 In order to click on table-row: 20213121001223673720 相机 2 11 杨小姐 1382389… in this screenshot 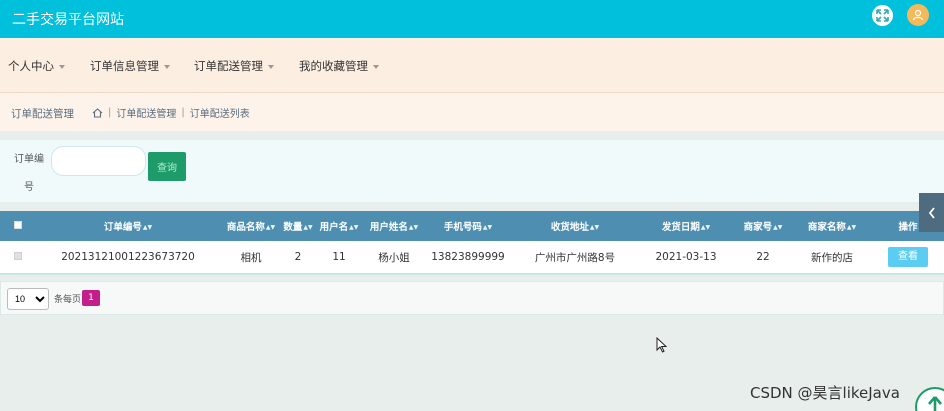, I will do `click(472, 257)`.